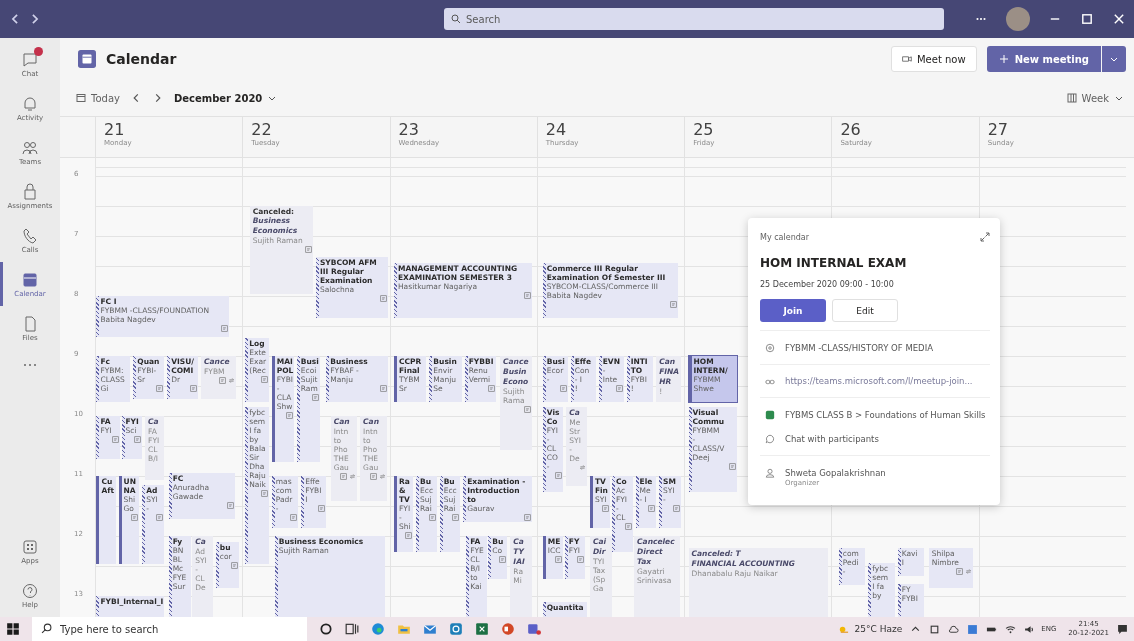 This screenshot has height=641, width=1134. What do you see at coordinates (408, 129) in the screenshot?
I see `day-number: 23` at bounding box center [408, 129].